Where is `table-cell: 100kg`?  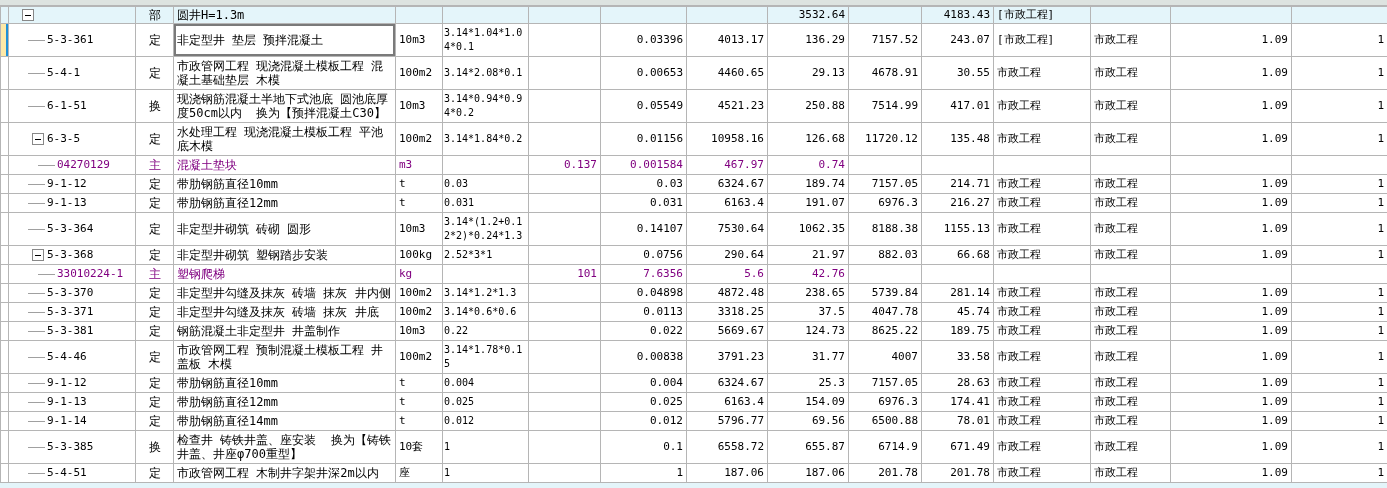
table-cell: 100kg is located at coordinates (419, 255).